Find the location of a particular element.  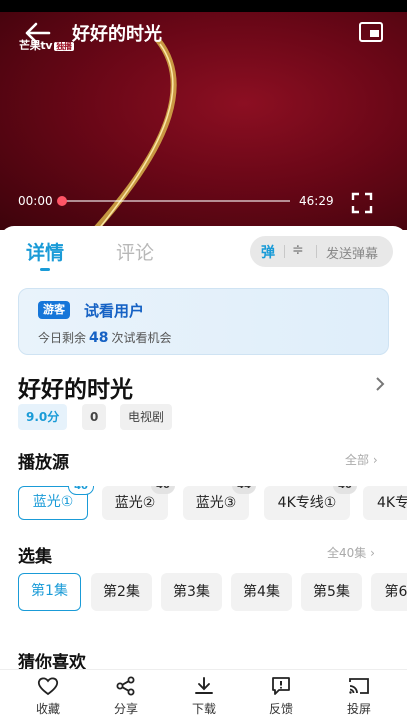

share-label: 分享 is located at coordinates (125, 709).